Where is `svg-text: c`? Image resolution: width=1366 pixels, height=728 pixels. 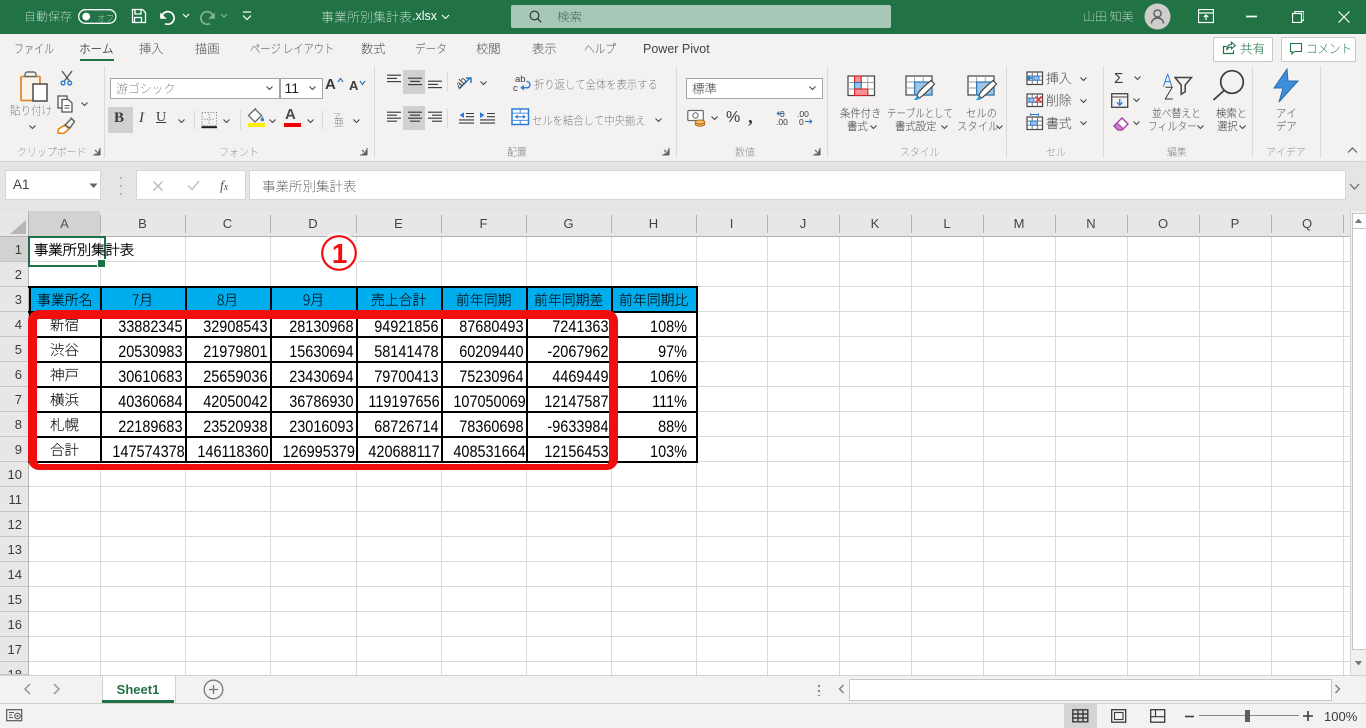 svg-text: c is located at coordinates (515, 87).